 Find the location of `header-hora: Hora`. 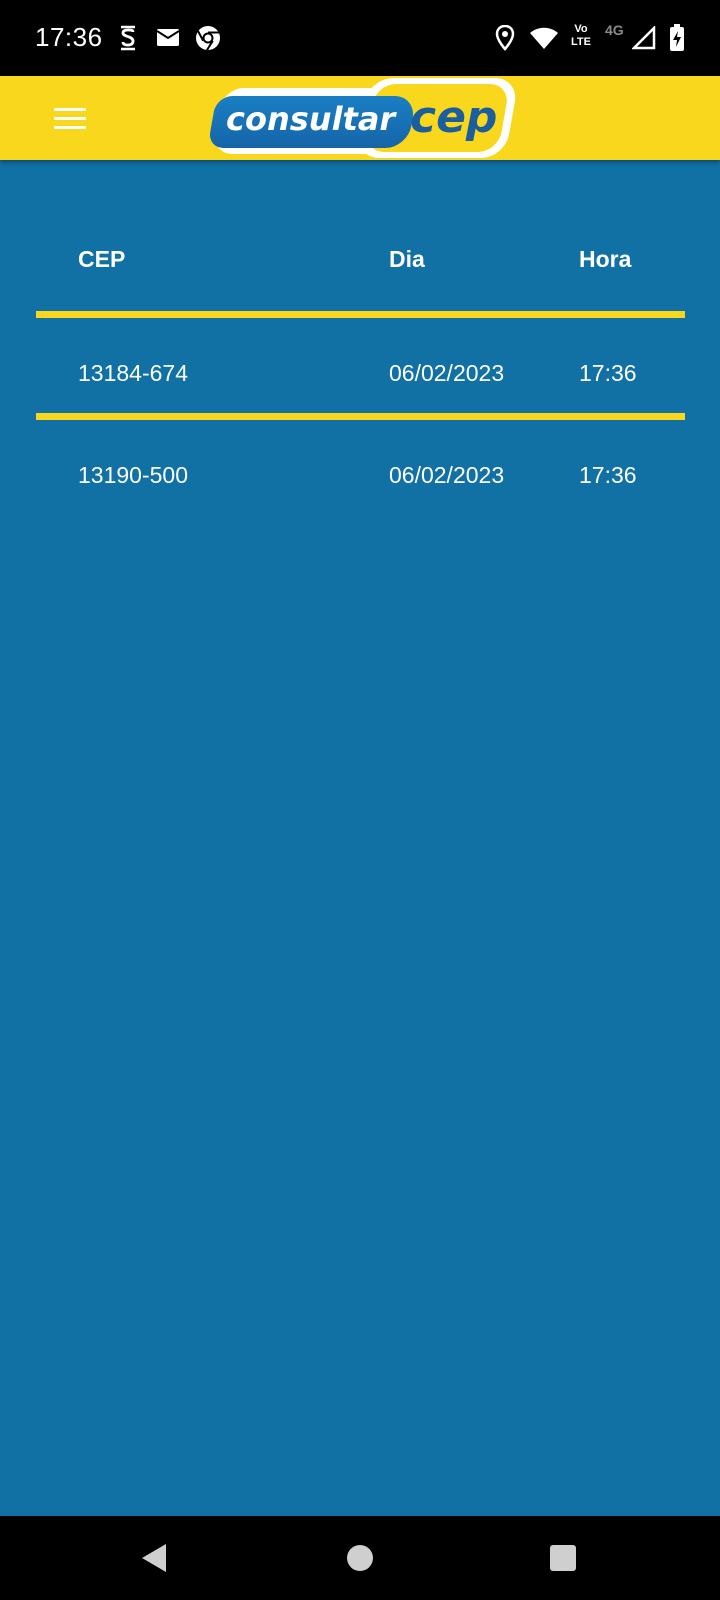

header-hora: Hora is located at coordinates (605, 259).